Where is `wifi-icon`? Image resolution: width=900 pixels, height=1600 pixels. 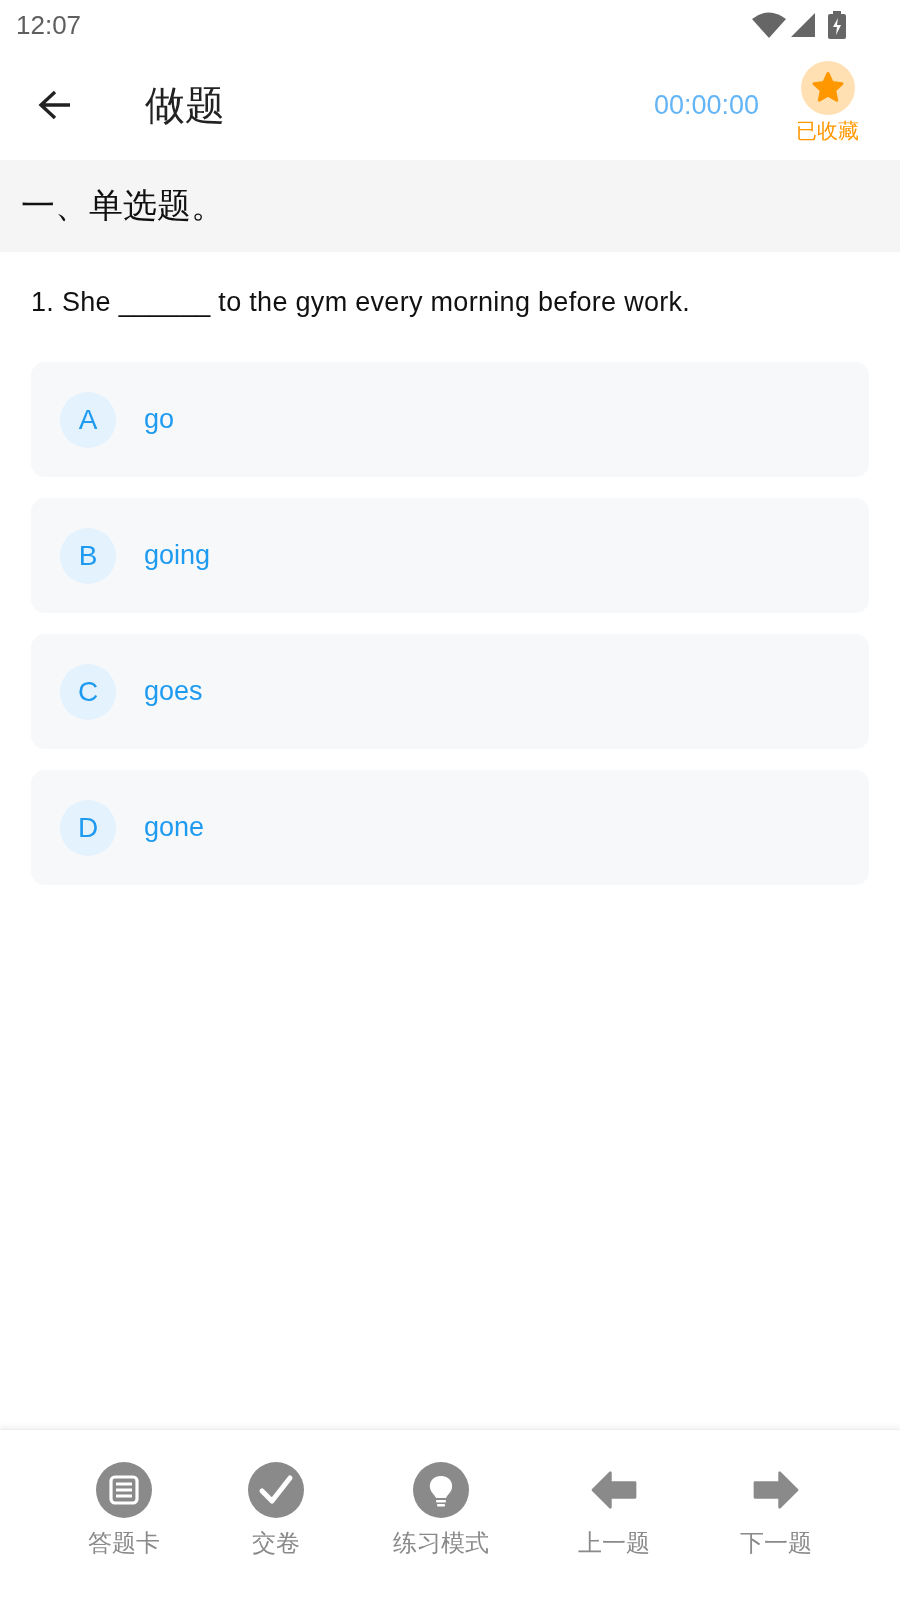 wifi-icon is located at coordinates (769, 25).